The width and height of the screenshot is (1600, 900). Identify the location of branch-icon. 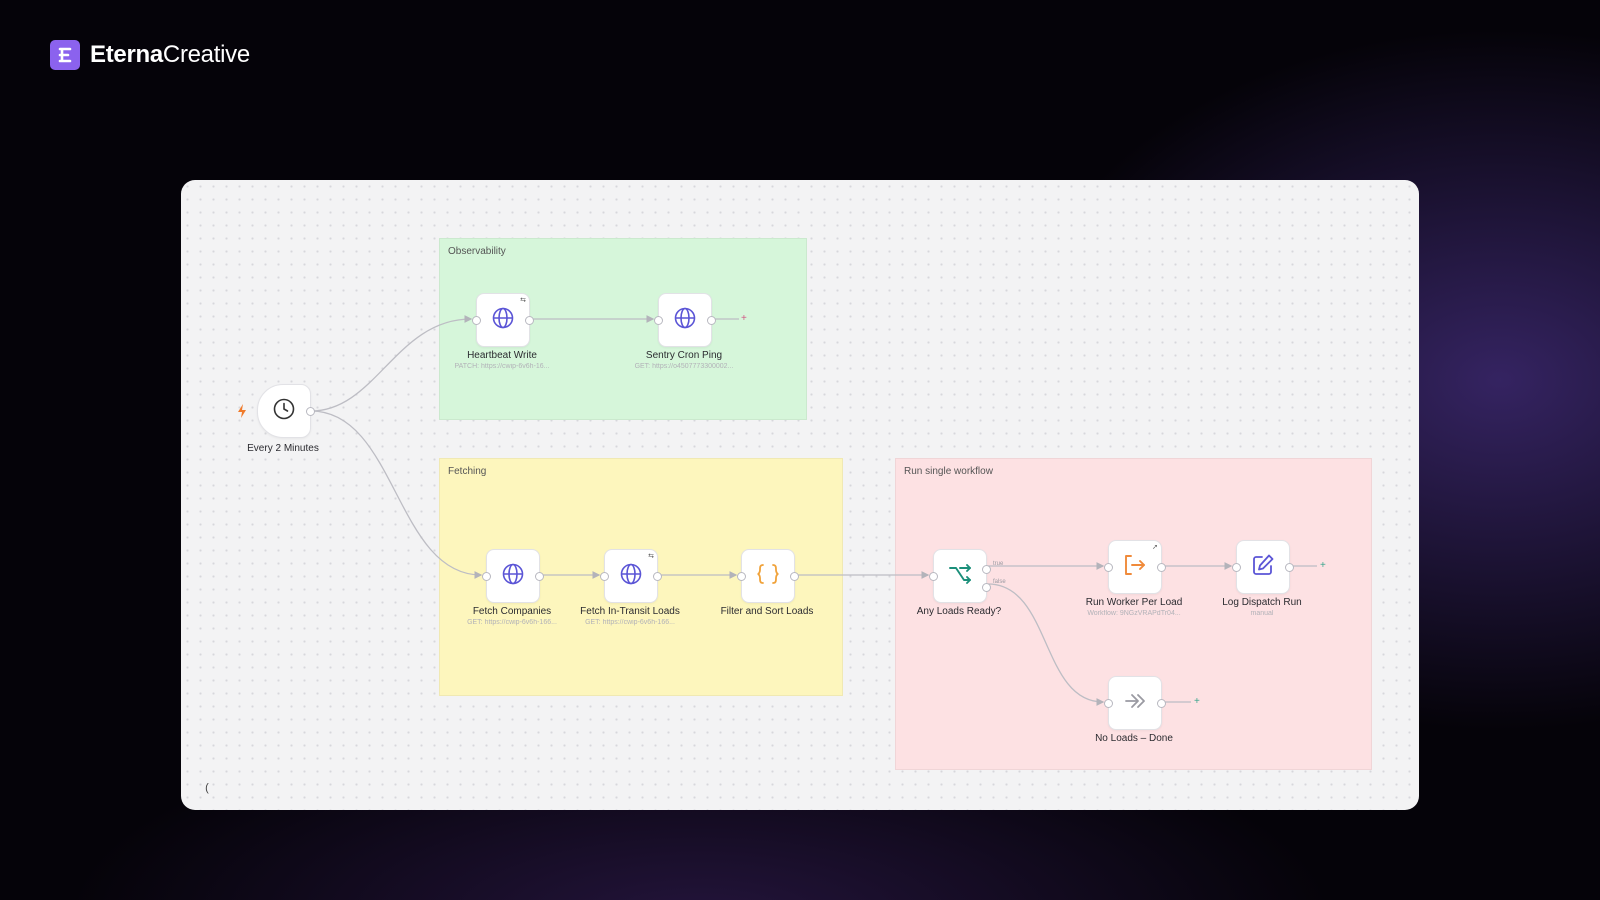
(960, 576).